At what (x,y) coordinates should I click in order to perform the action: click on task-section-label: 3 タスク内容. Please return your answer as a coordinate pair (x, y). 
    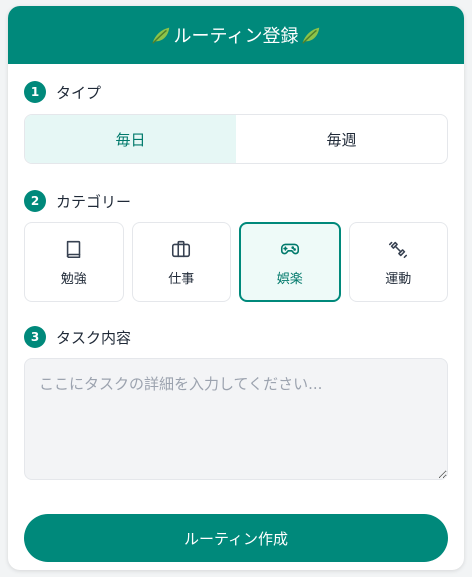
    Looking at the image, I should click on (236, 337).